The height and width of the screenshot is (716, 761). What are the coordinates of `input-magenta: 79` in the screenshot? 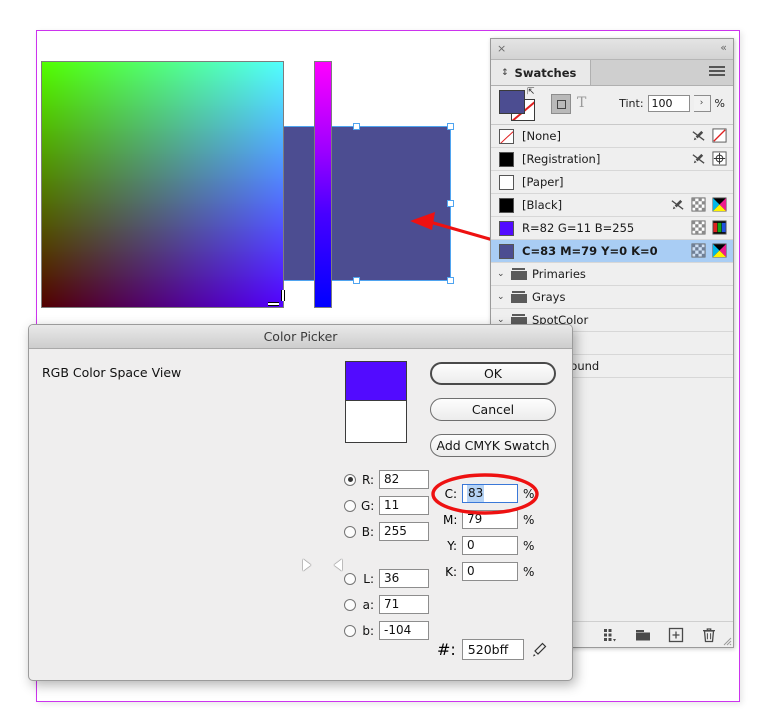 It's located at (490, 519).